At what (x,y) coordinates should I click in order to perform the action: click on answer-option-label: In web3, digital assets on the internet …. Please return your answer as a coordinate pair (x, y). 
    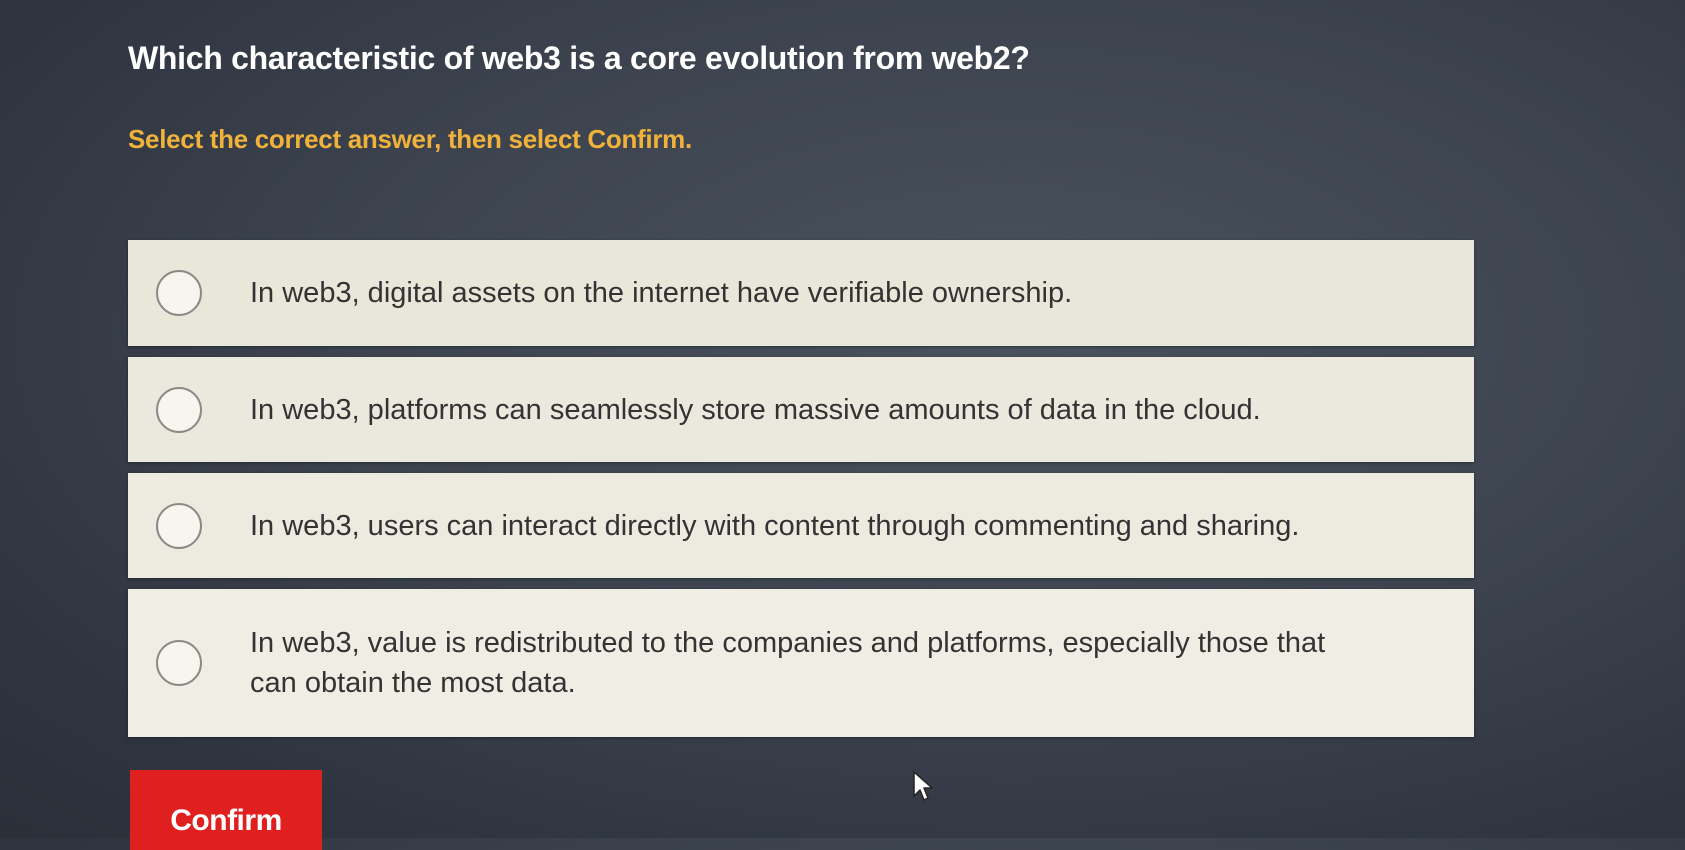
    Looking at the image, I should click on (661, 293).